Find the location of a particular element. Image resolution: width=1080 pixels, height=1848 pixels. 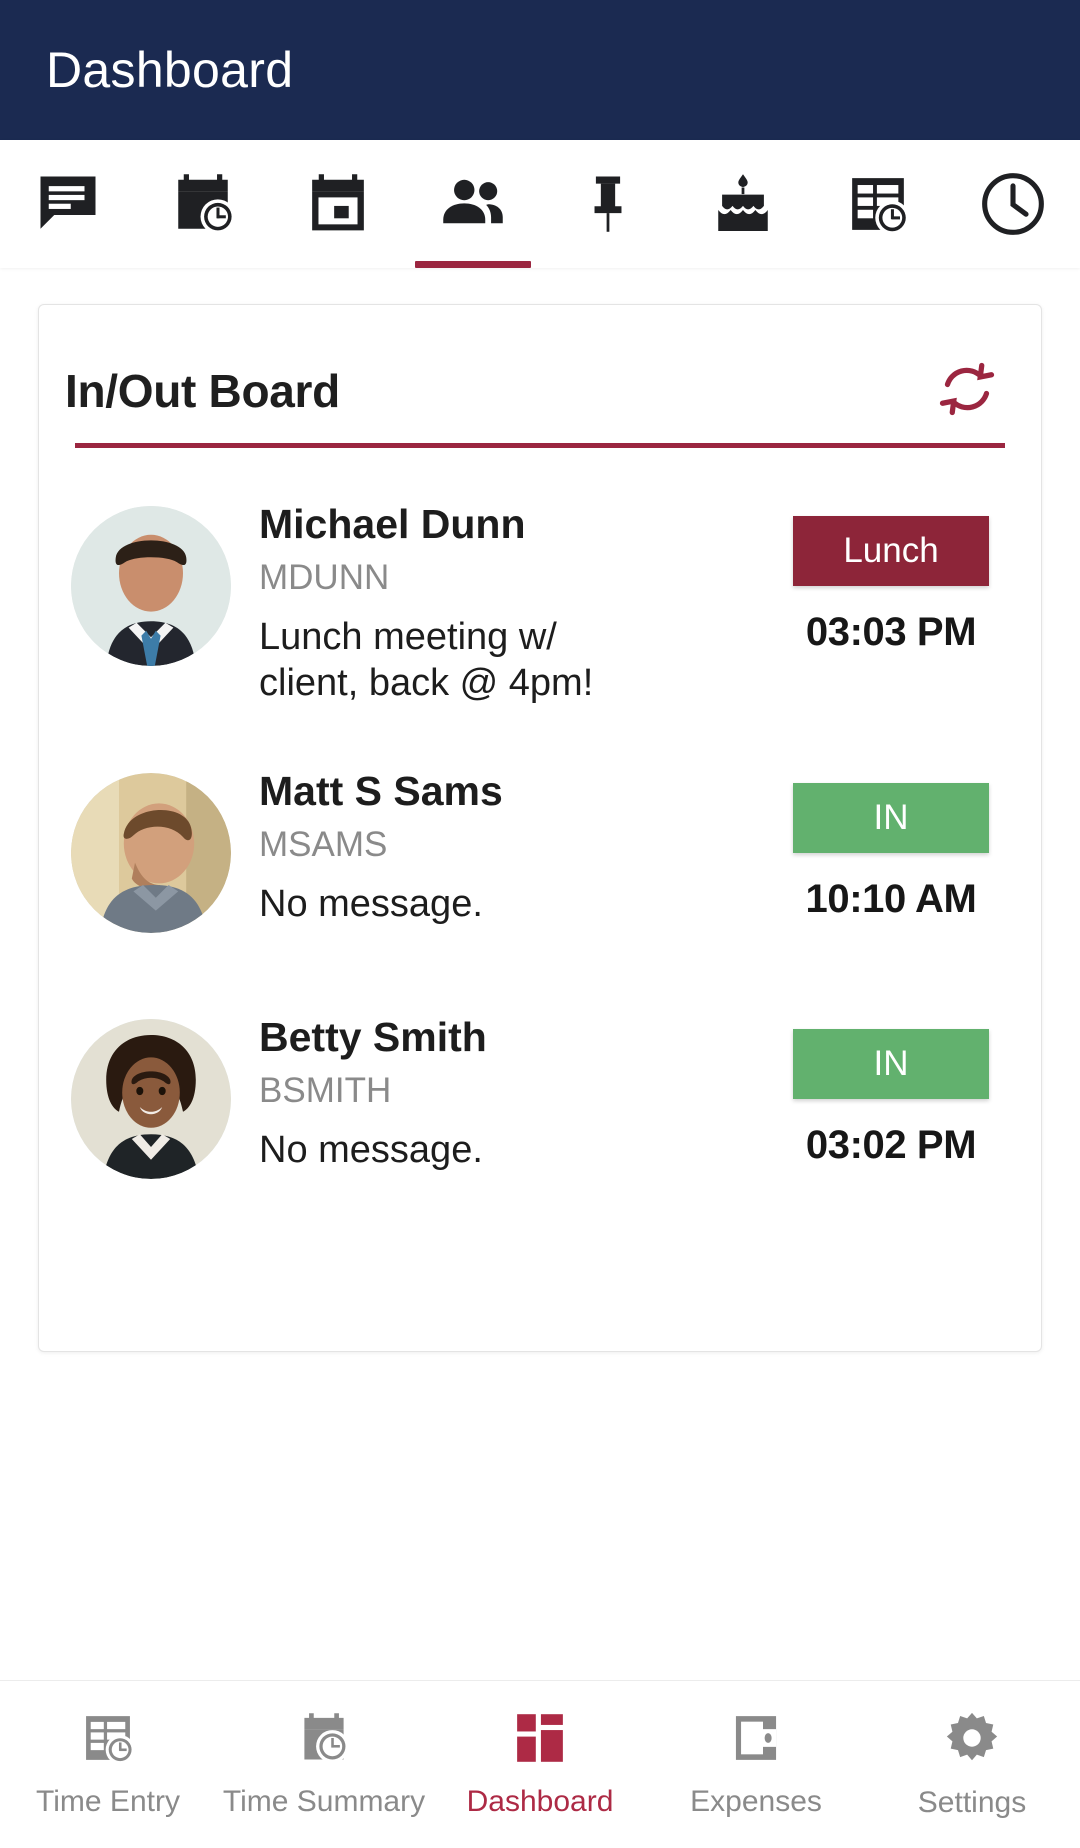

clock-icon is located at coordinates (1013, 204).